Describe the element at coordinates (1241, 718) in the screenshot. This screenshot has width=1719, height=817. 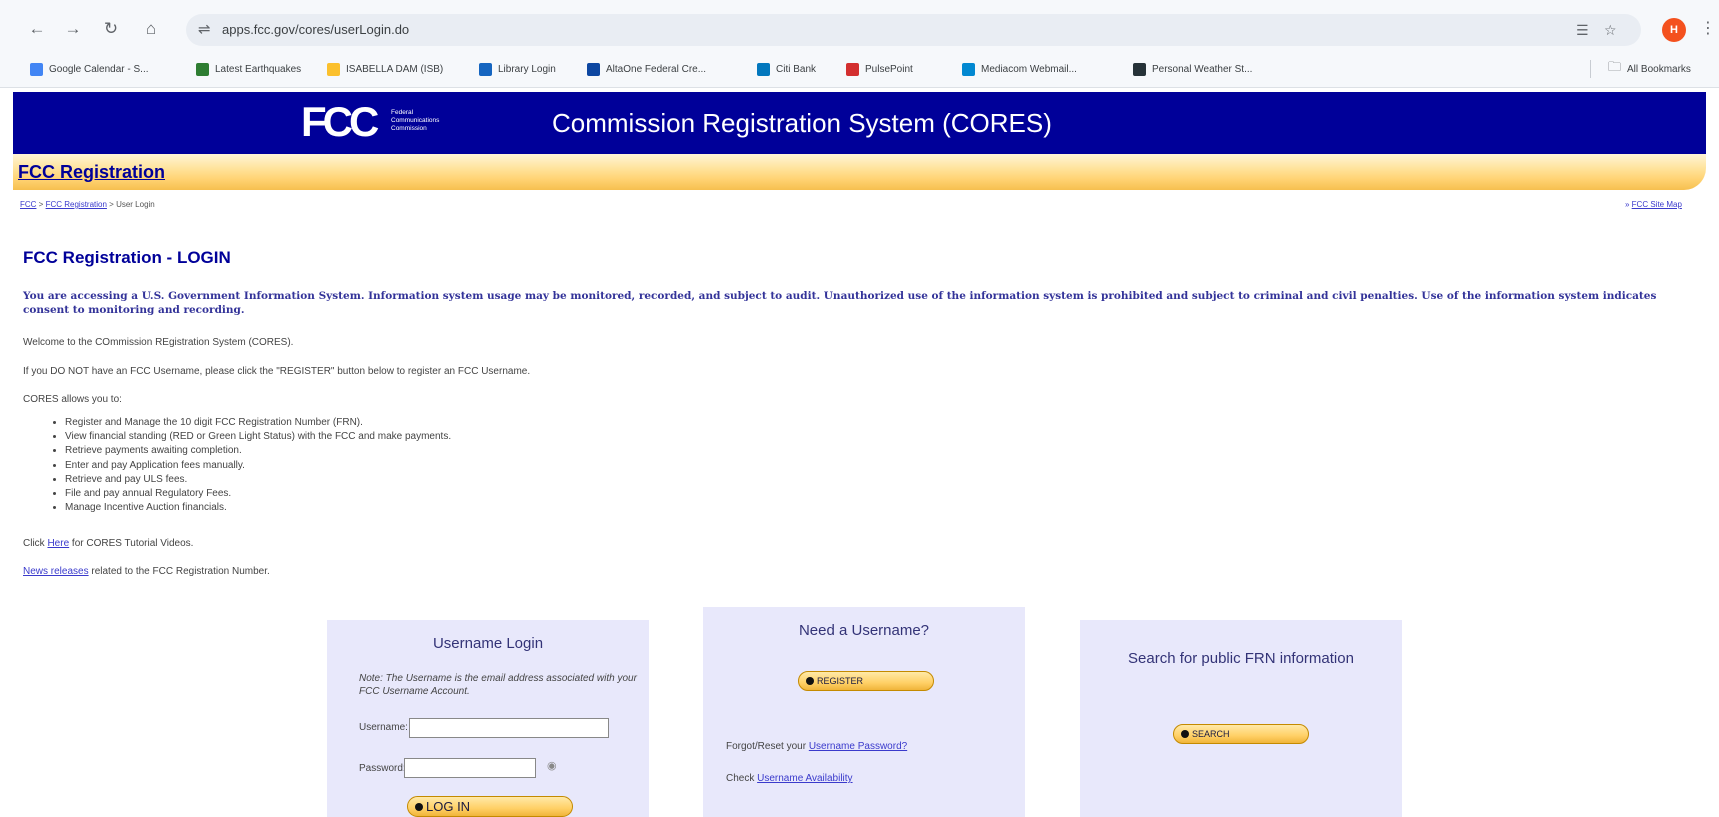
I see `search-box: Search for public FRN information SEARCH` at that location.